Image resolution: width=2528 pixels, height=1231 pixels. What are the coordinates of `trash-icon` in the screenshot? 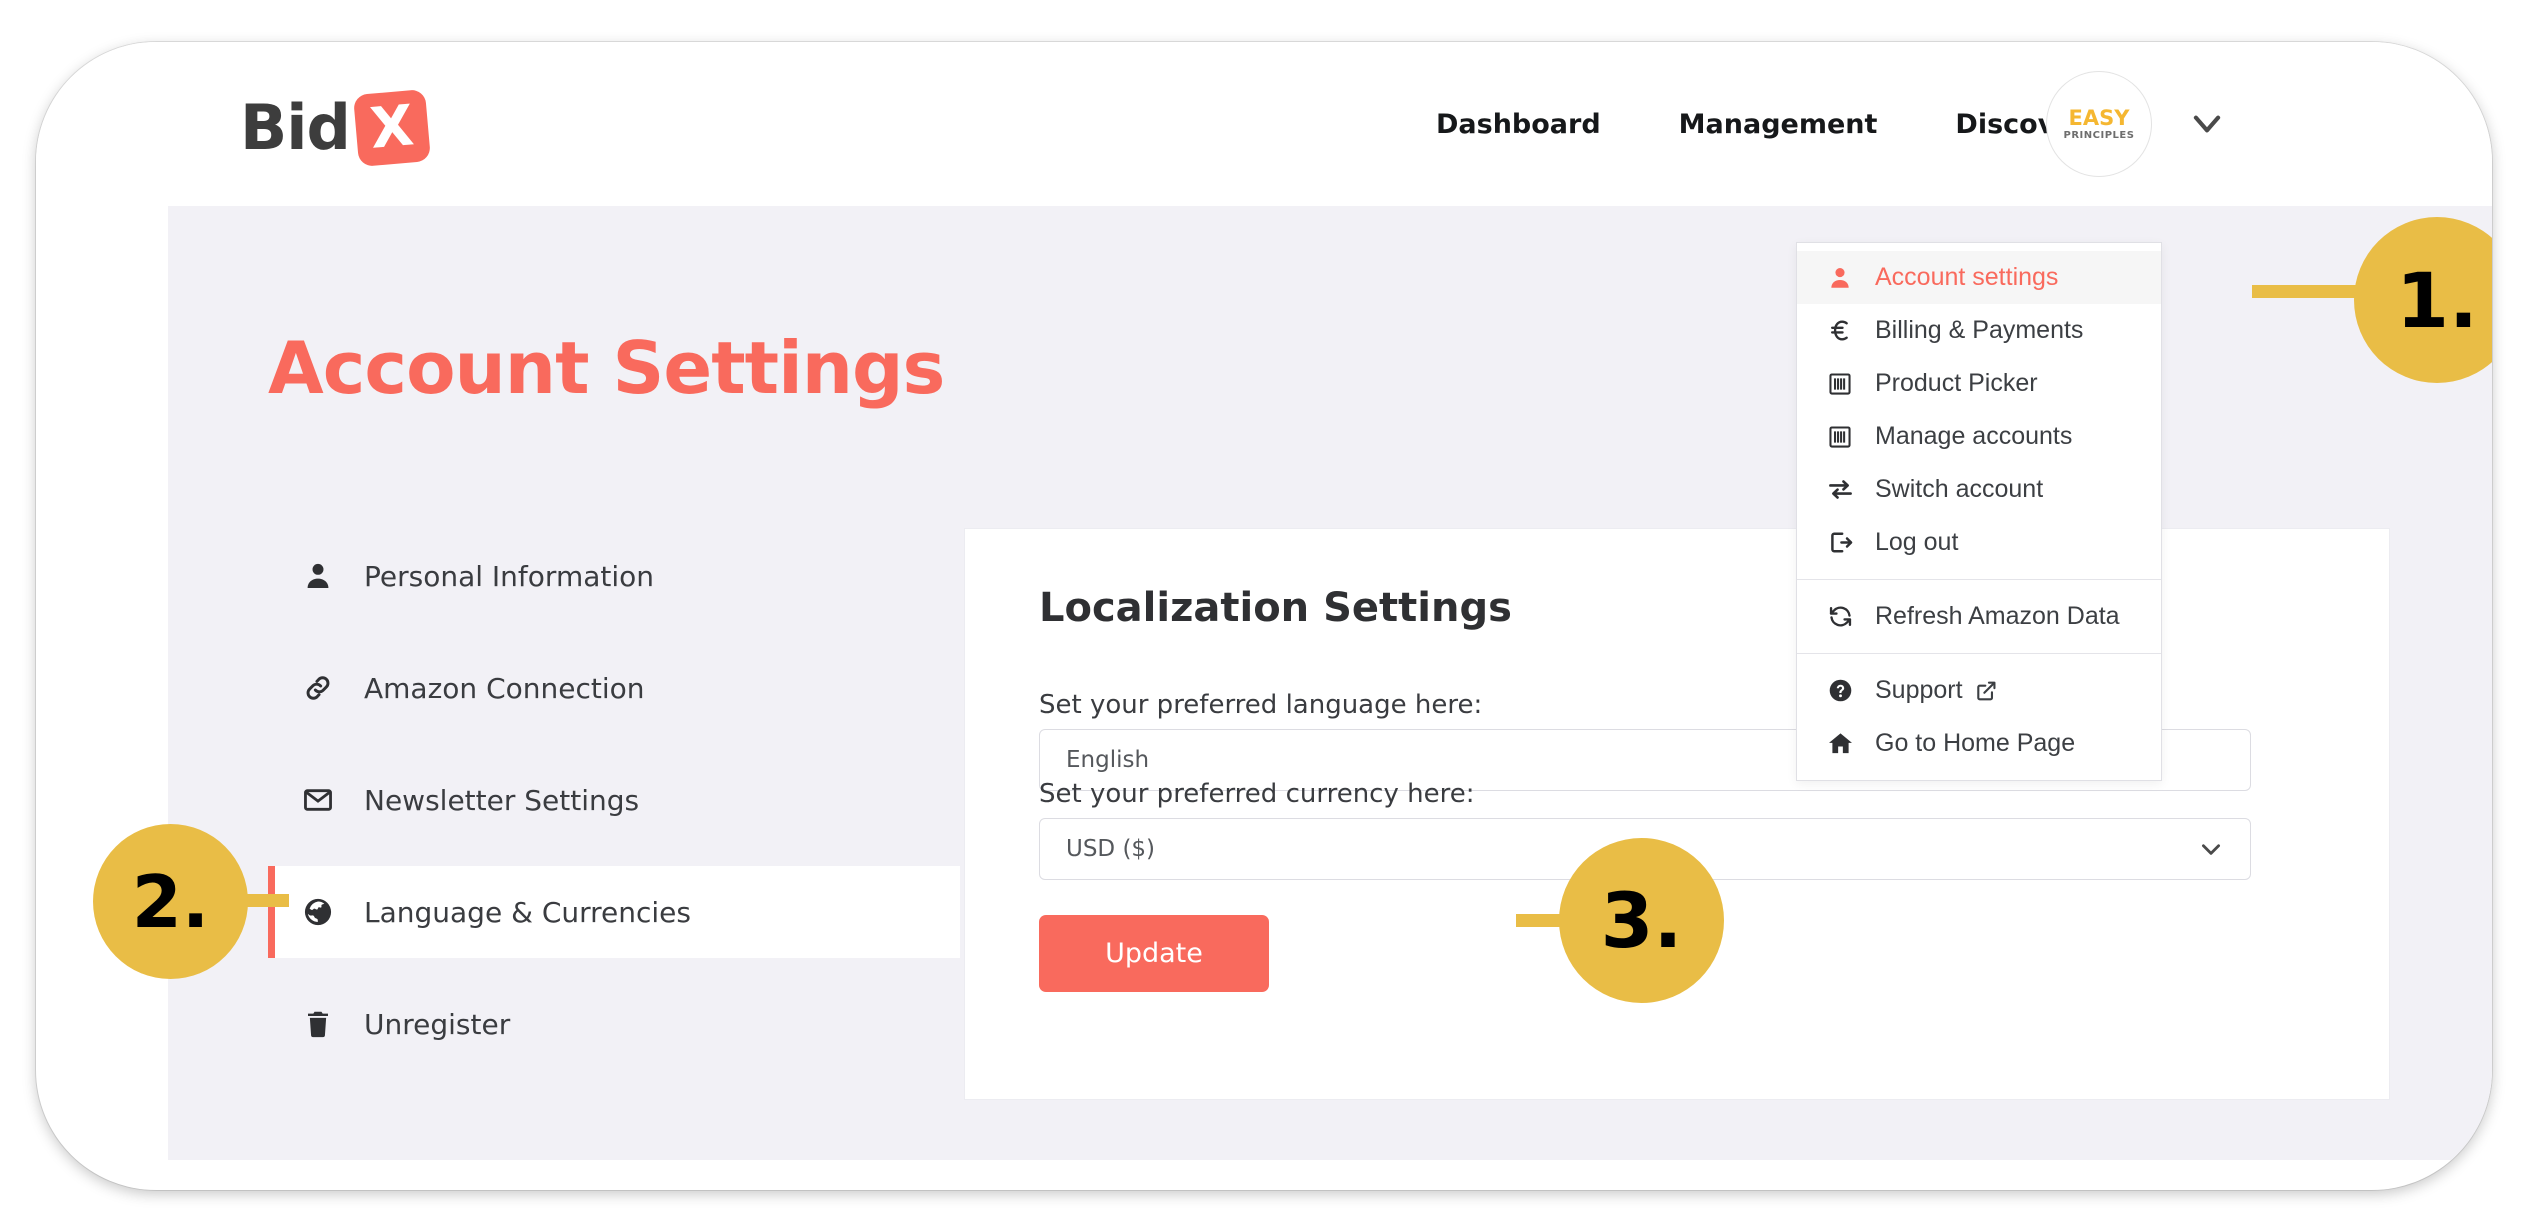 It's located at (318, 1024).